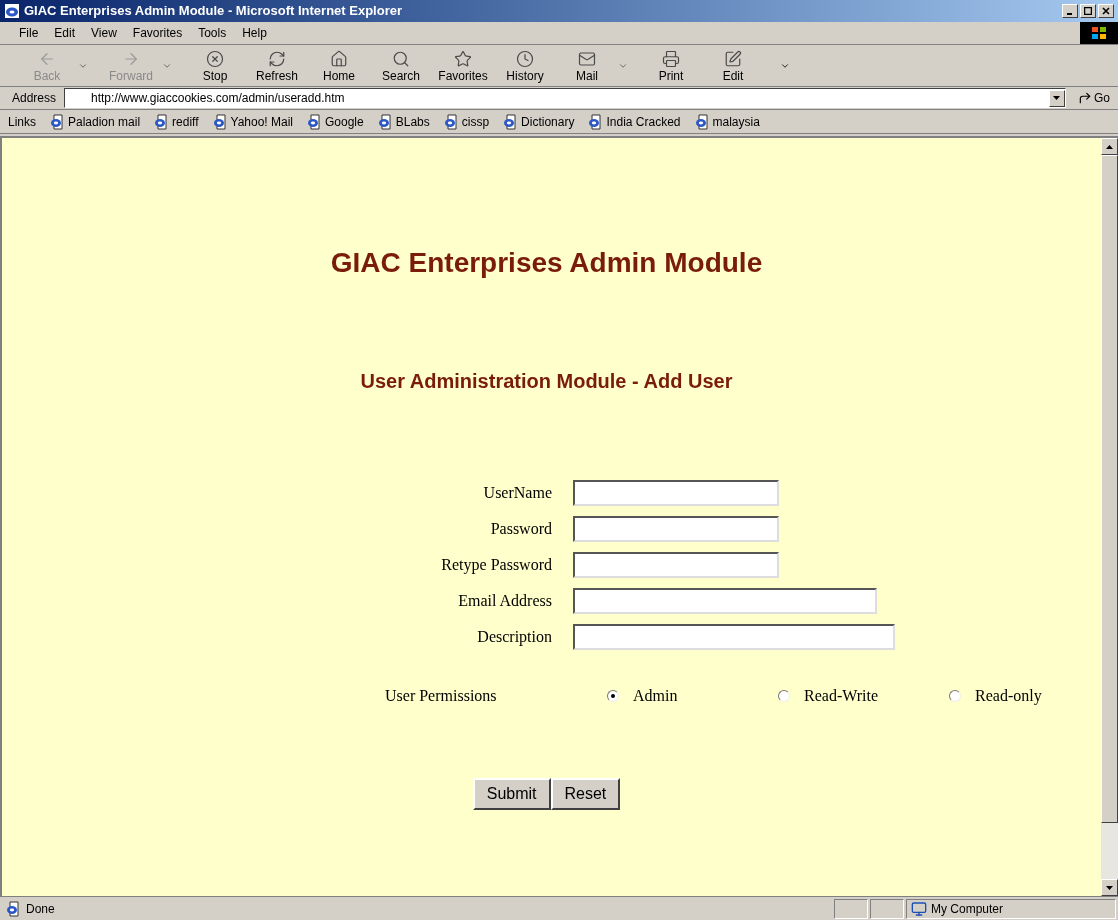  I want to click on link-item: India Cracked, so click(634, 121).